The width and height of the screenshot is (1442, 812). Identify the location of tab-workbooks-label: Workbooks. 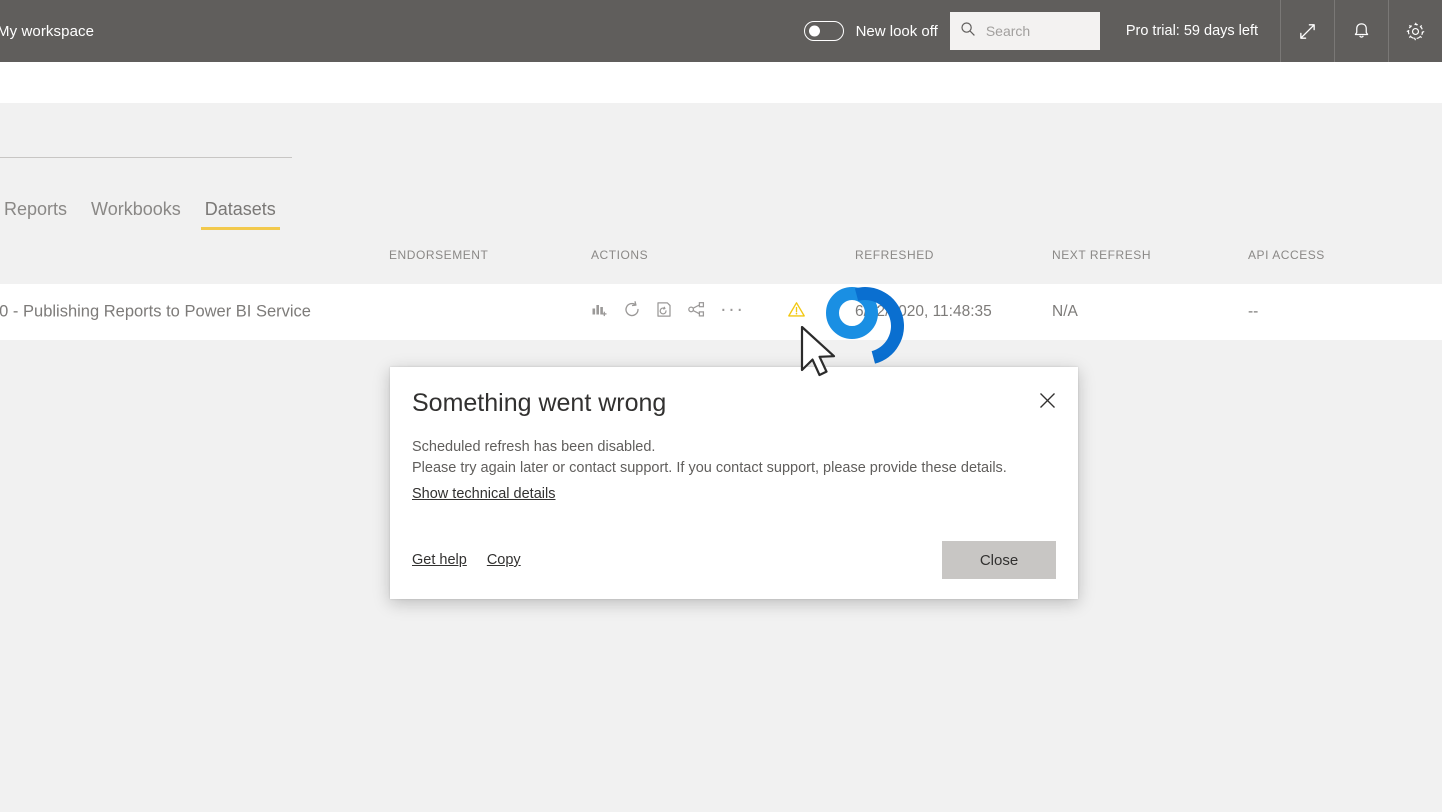
(136, 209).